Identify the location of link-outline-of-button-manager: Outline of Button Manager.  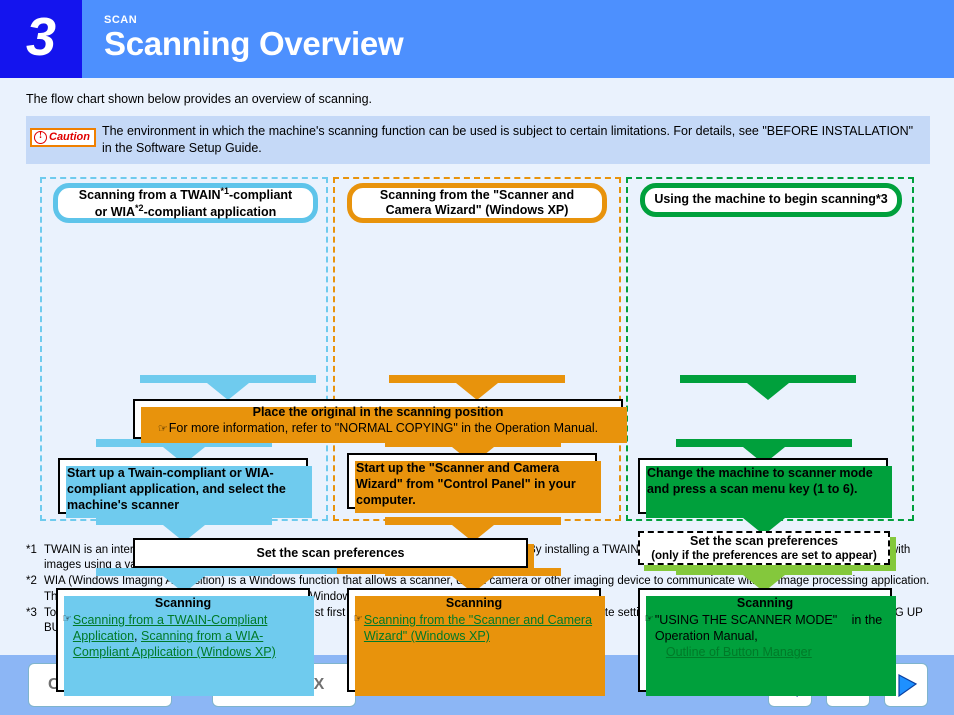
(739, 652).